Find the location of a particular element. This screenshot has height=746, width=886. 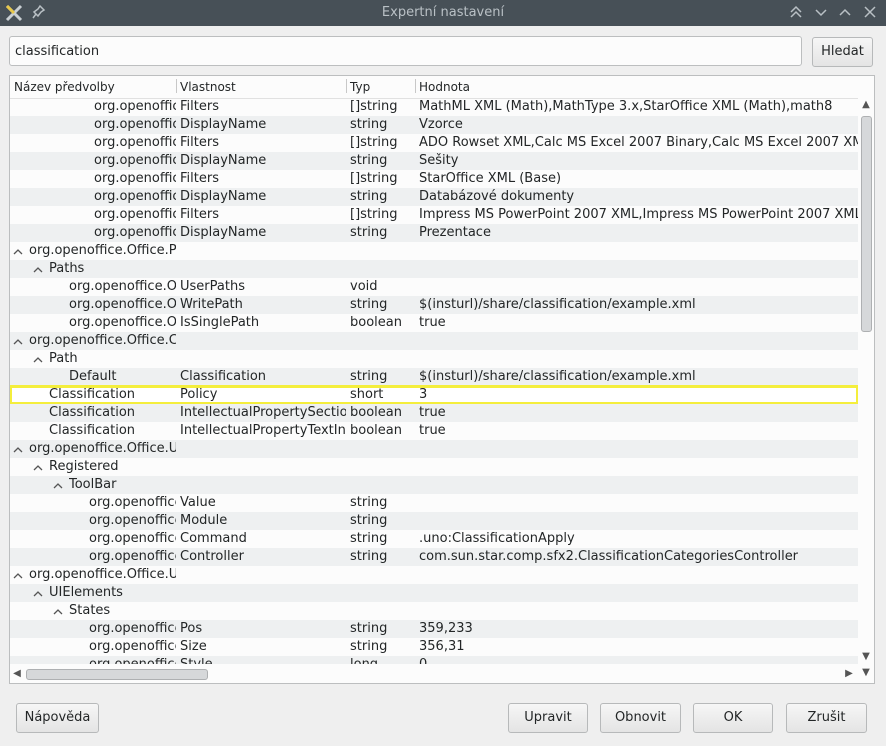

cell-type: boolean is located at coordinates (376, 322).